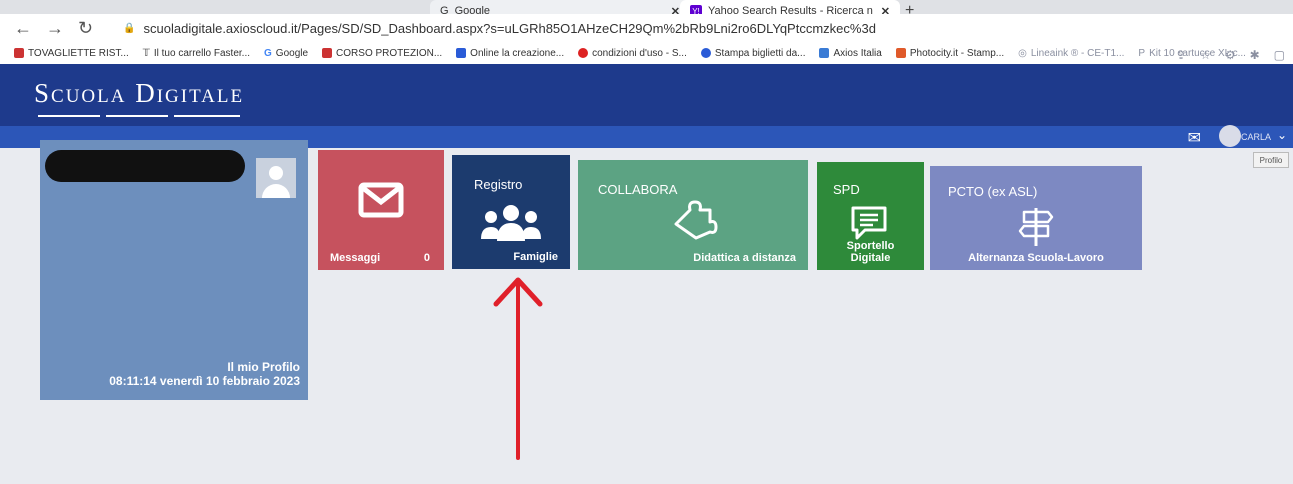  I want to click on browser-toolbar-icons: ⇪ ☆ ⚙ ✱ ▢, so click(1230, 55).